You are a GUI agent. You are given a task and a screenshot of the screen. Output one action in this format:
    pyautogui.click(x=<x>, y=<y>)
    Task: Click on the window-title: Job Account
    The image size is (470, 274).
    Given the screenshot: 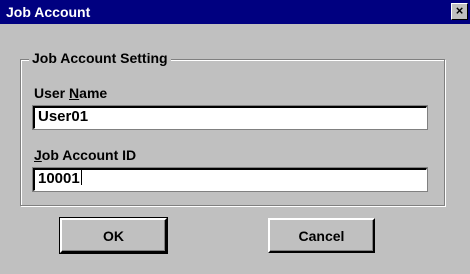 What is the action you would take?
    pyautogui.click(x=48, y=12)
    